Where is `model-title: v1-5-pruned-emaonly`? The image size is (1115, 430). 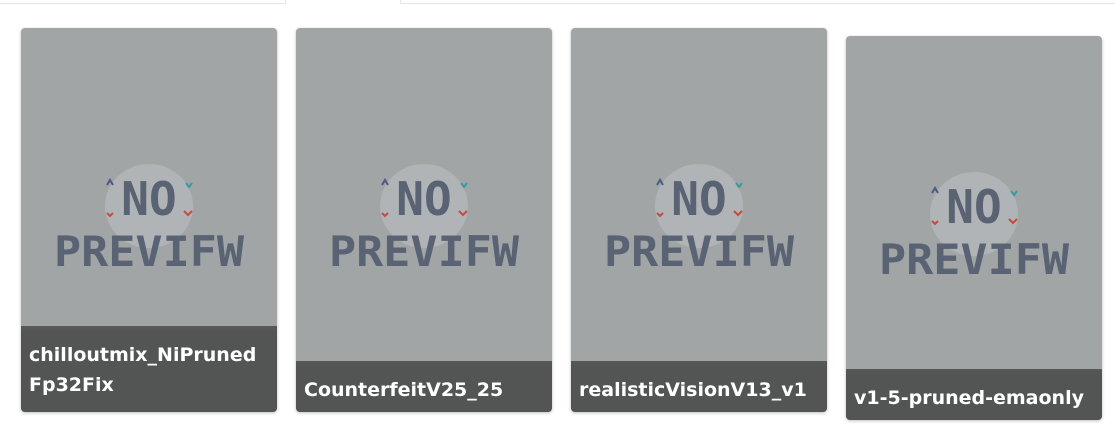
model-title: v1-5-pruned-emaonly is located at coordinates (974, 394).